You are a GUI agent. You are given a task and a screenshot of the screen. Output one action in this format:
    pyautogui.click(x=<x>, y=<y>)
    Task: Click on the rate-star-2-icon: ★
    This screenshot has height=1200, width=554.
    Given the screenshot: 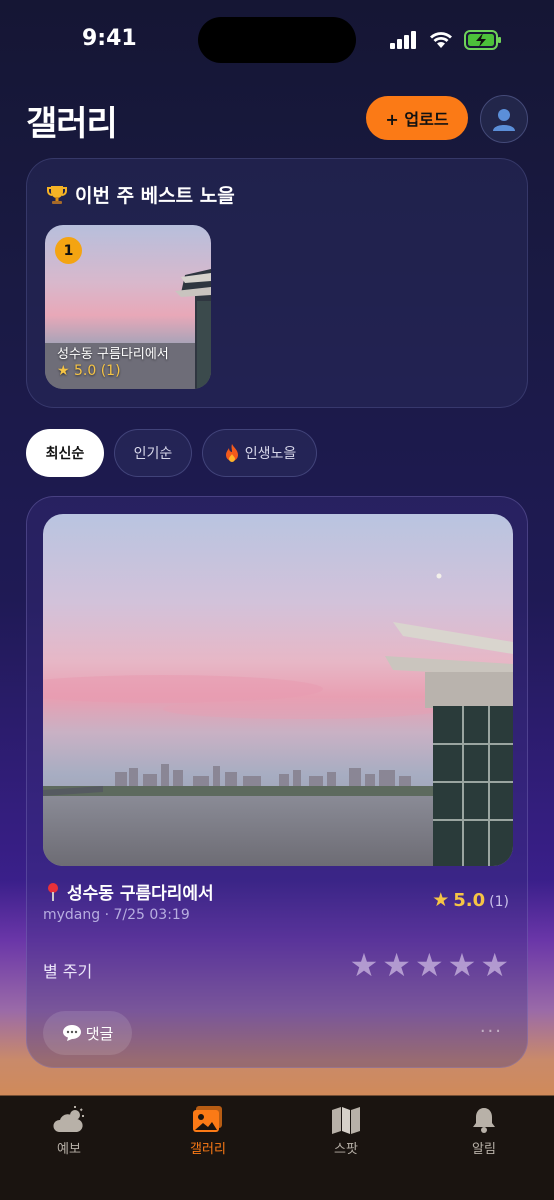 What is the action you would take?
    pyautogui.click(x=396, y=965)
    